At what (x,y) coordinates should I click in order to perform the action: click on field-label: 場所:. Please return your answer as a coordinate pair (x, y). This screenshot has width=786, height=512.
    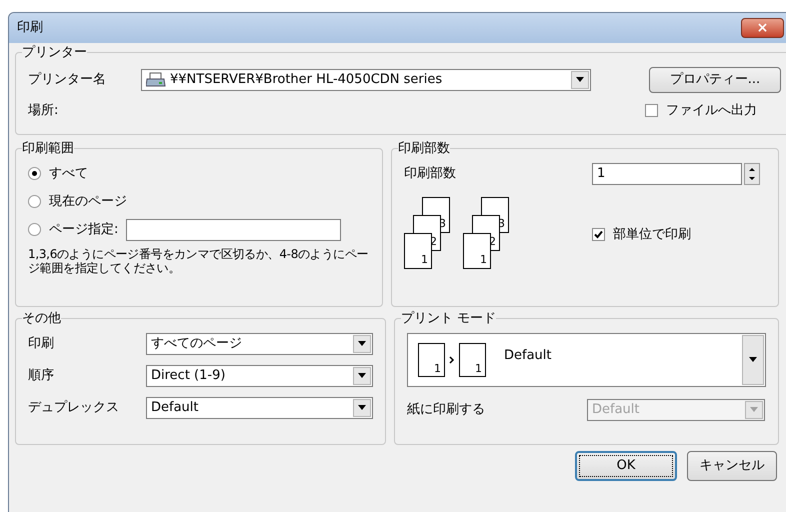
    Looking at the image, I should click on (44, 111).